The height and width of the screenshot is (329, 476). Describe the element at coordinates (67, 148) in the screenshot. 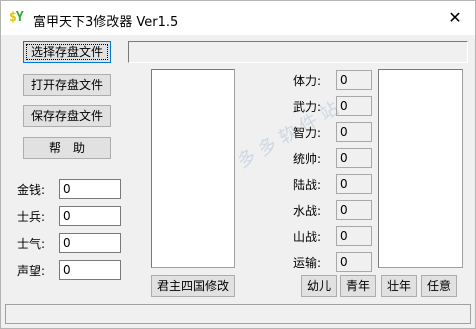

I see `help-button: 帮 助` at that location.